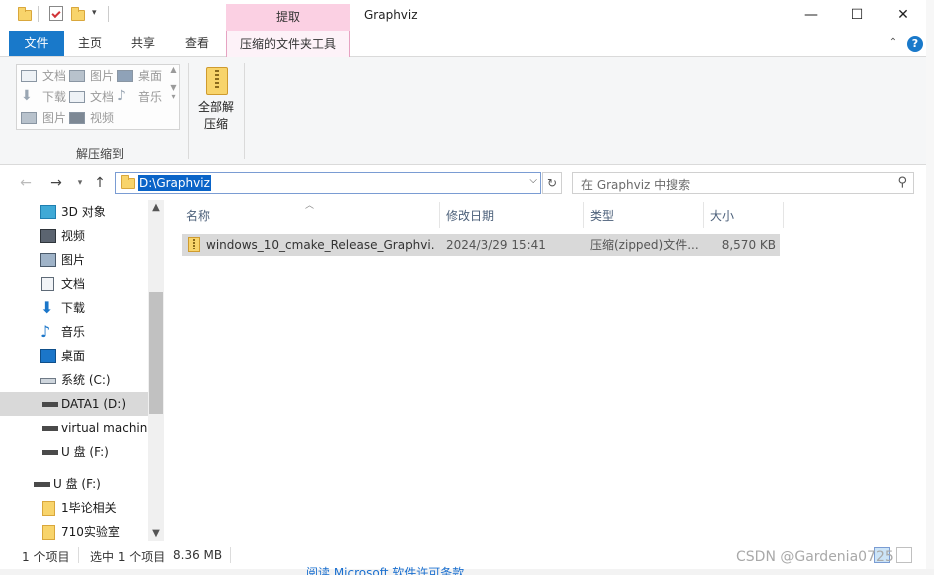  I want to click on 3d-objects-icon, so click(48, 212).